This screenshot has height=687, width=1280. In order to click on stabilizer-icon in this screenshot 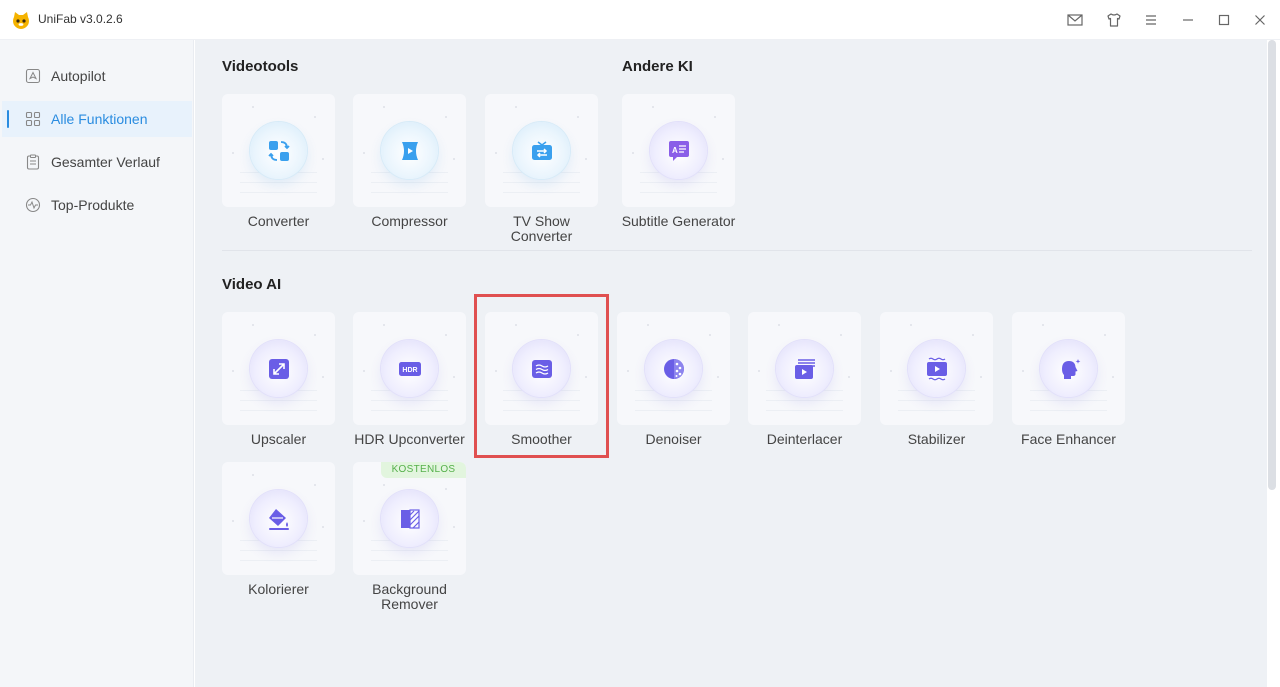, I will do `click(937, 369)`.